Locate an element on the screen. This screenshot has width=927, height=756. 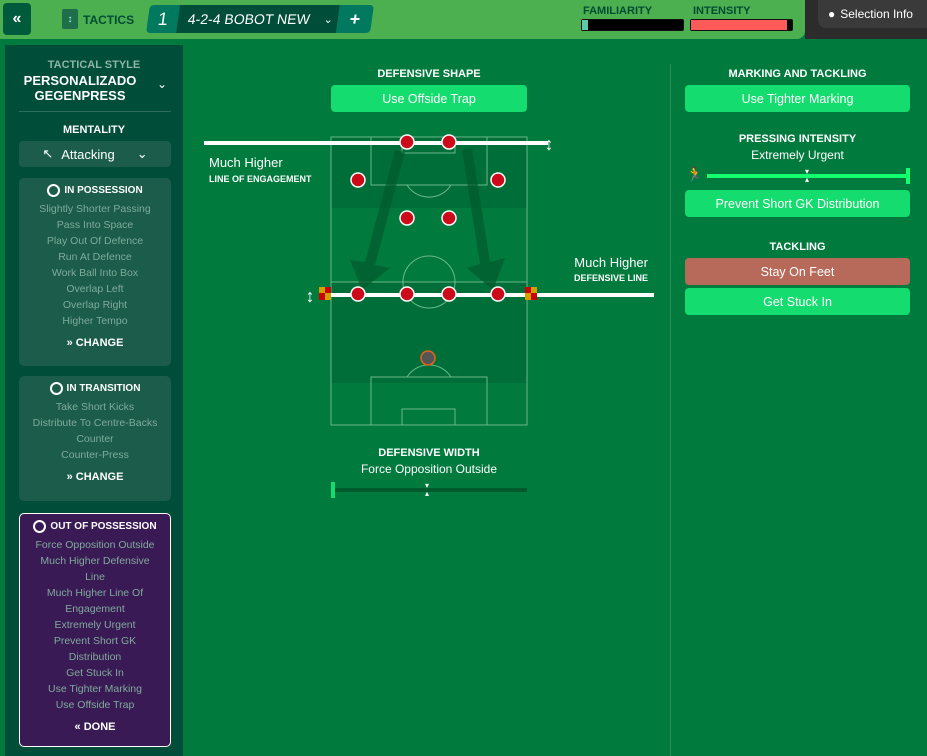
goalkeeper-marker is located at coordinates (428, 358).